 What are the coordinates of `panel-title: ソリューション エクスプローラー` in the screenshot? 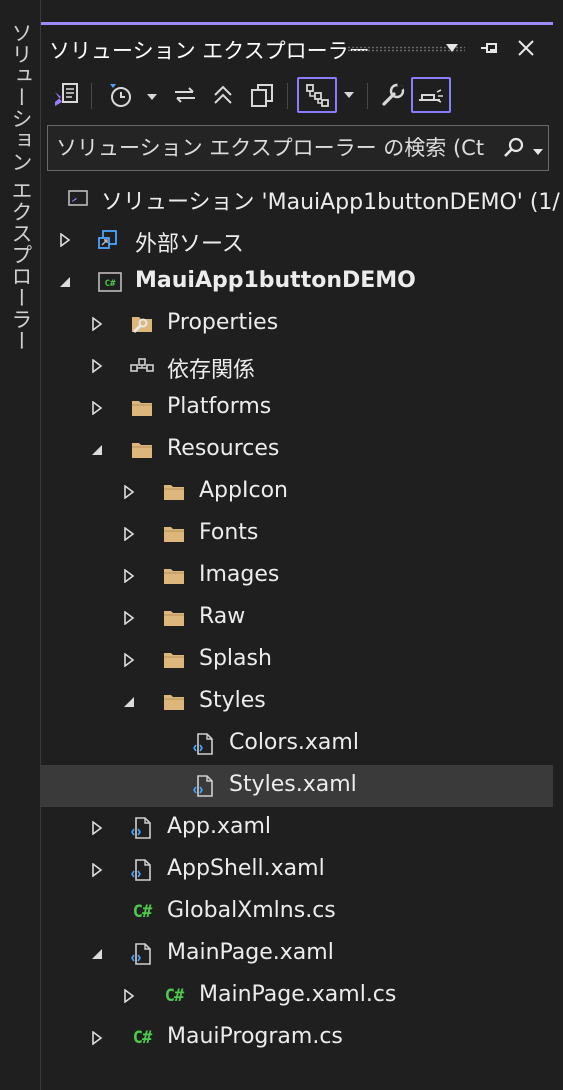 It's located at (209, 51).